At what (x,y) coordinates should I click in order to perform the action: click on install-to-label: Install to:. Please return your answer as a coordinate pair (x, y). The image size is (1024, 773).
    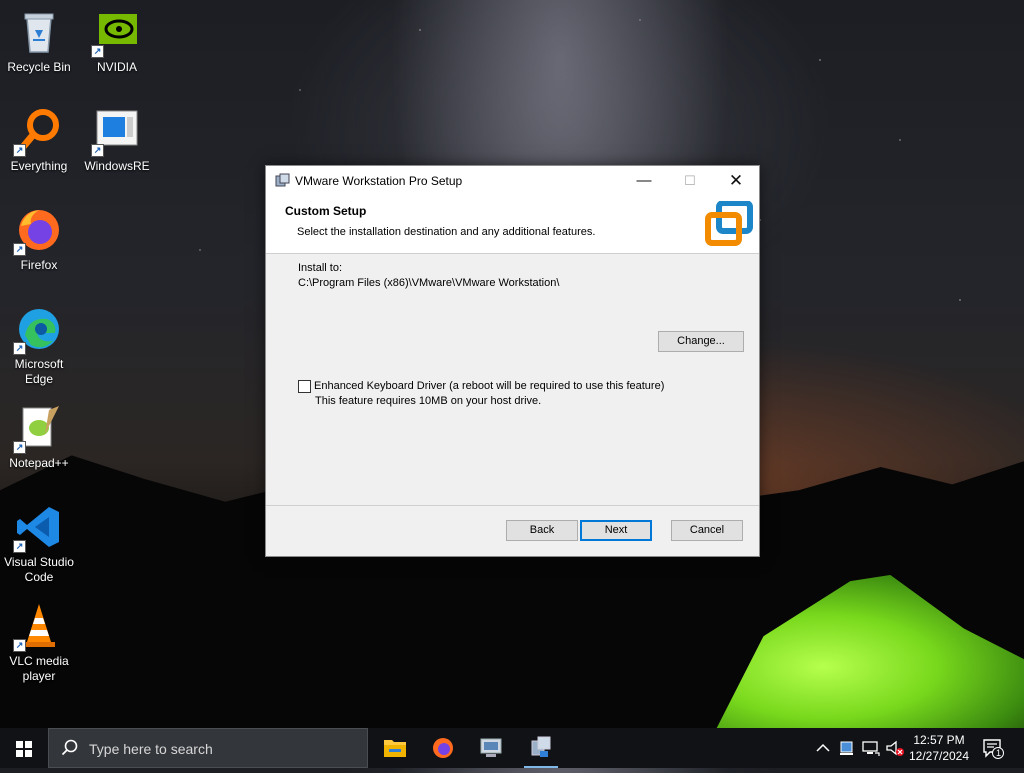
    Looking at the image, I should click on (320, 268).